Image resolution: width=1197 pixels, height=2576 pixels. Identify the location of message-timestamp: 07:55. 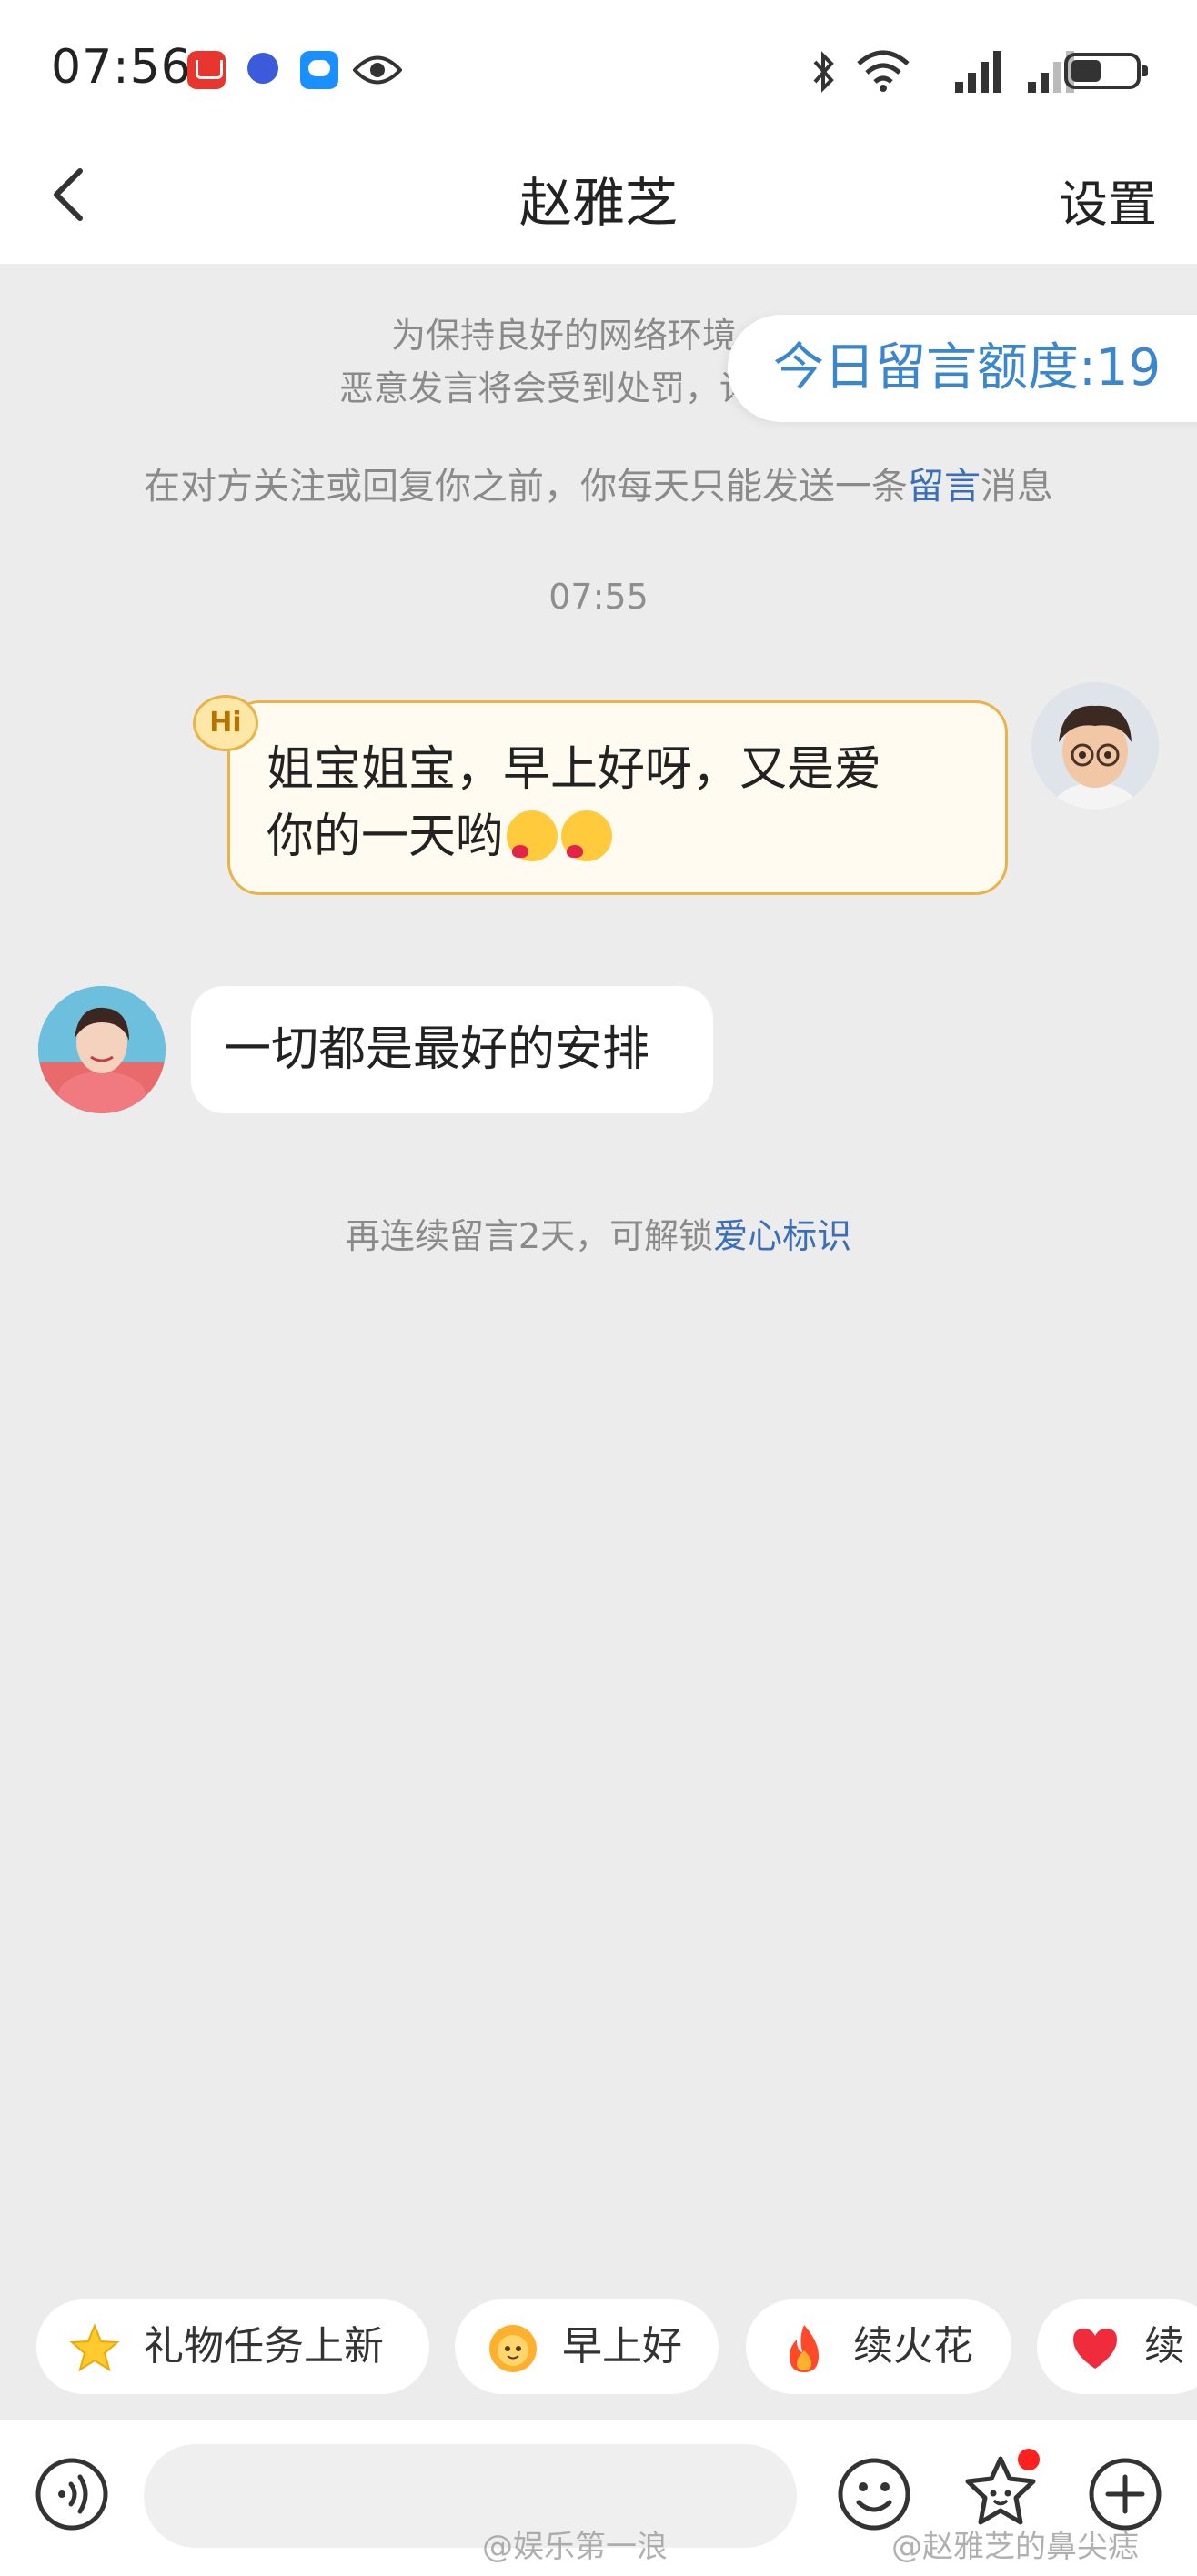
(598, 597).